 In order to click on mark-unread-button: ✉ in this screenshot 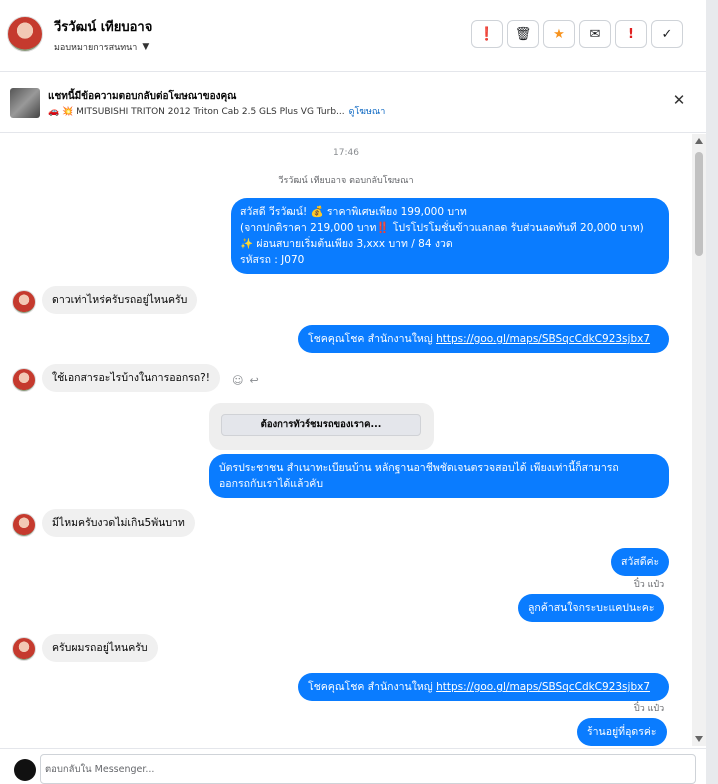, I will do `click(595, 34)`.